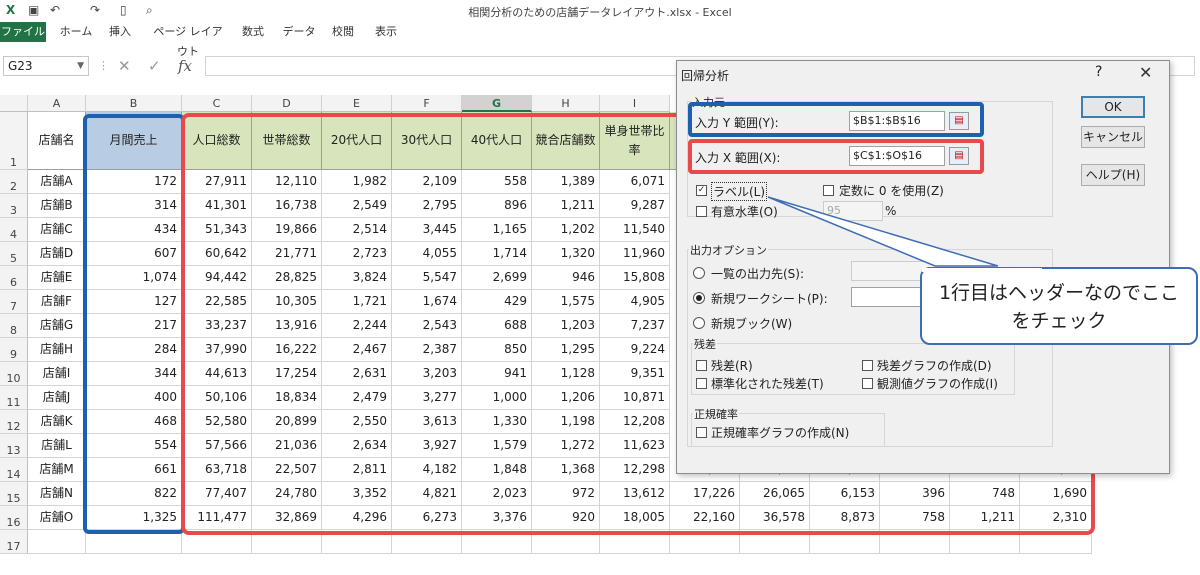  What do you see at coordinates (828, 190) in the screenshot?
I see `const-zero-checkbox` at bounding box center [828, 190].